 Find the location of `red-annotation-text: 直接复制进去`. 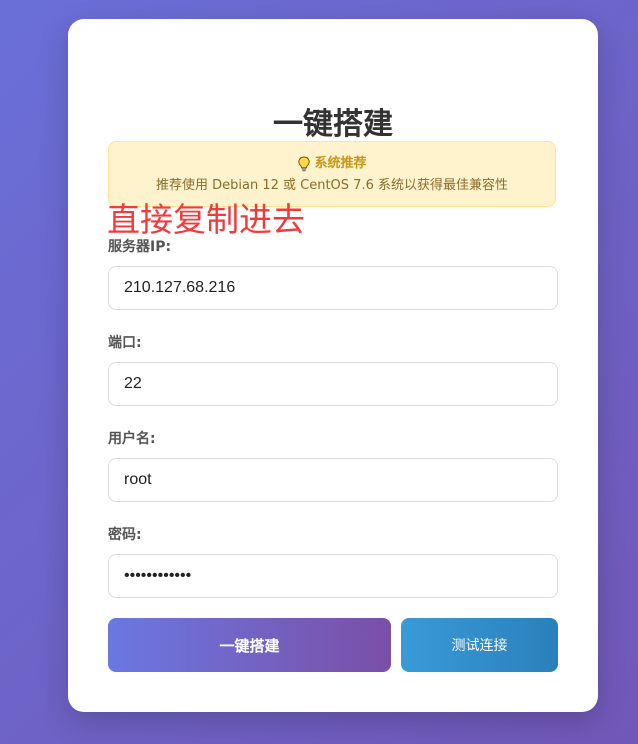

red-annotation-text: 直接复制进去 is located at coordinates (206, 219).